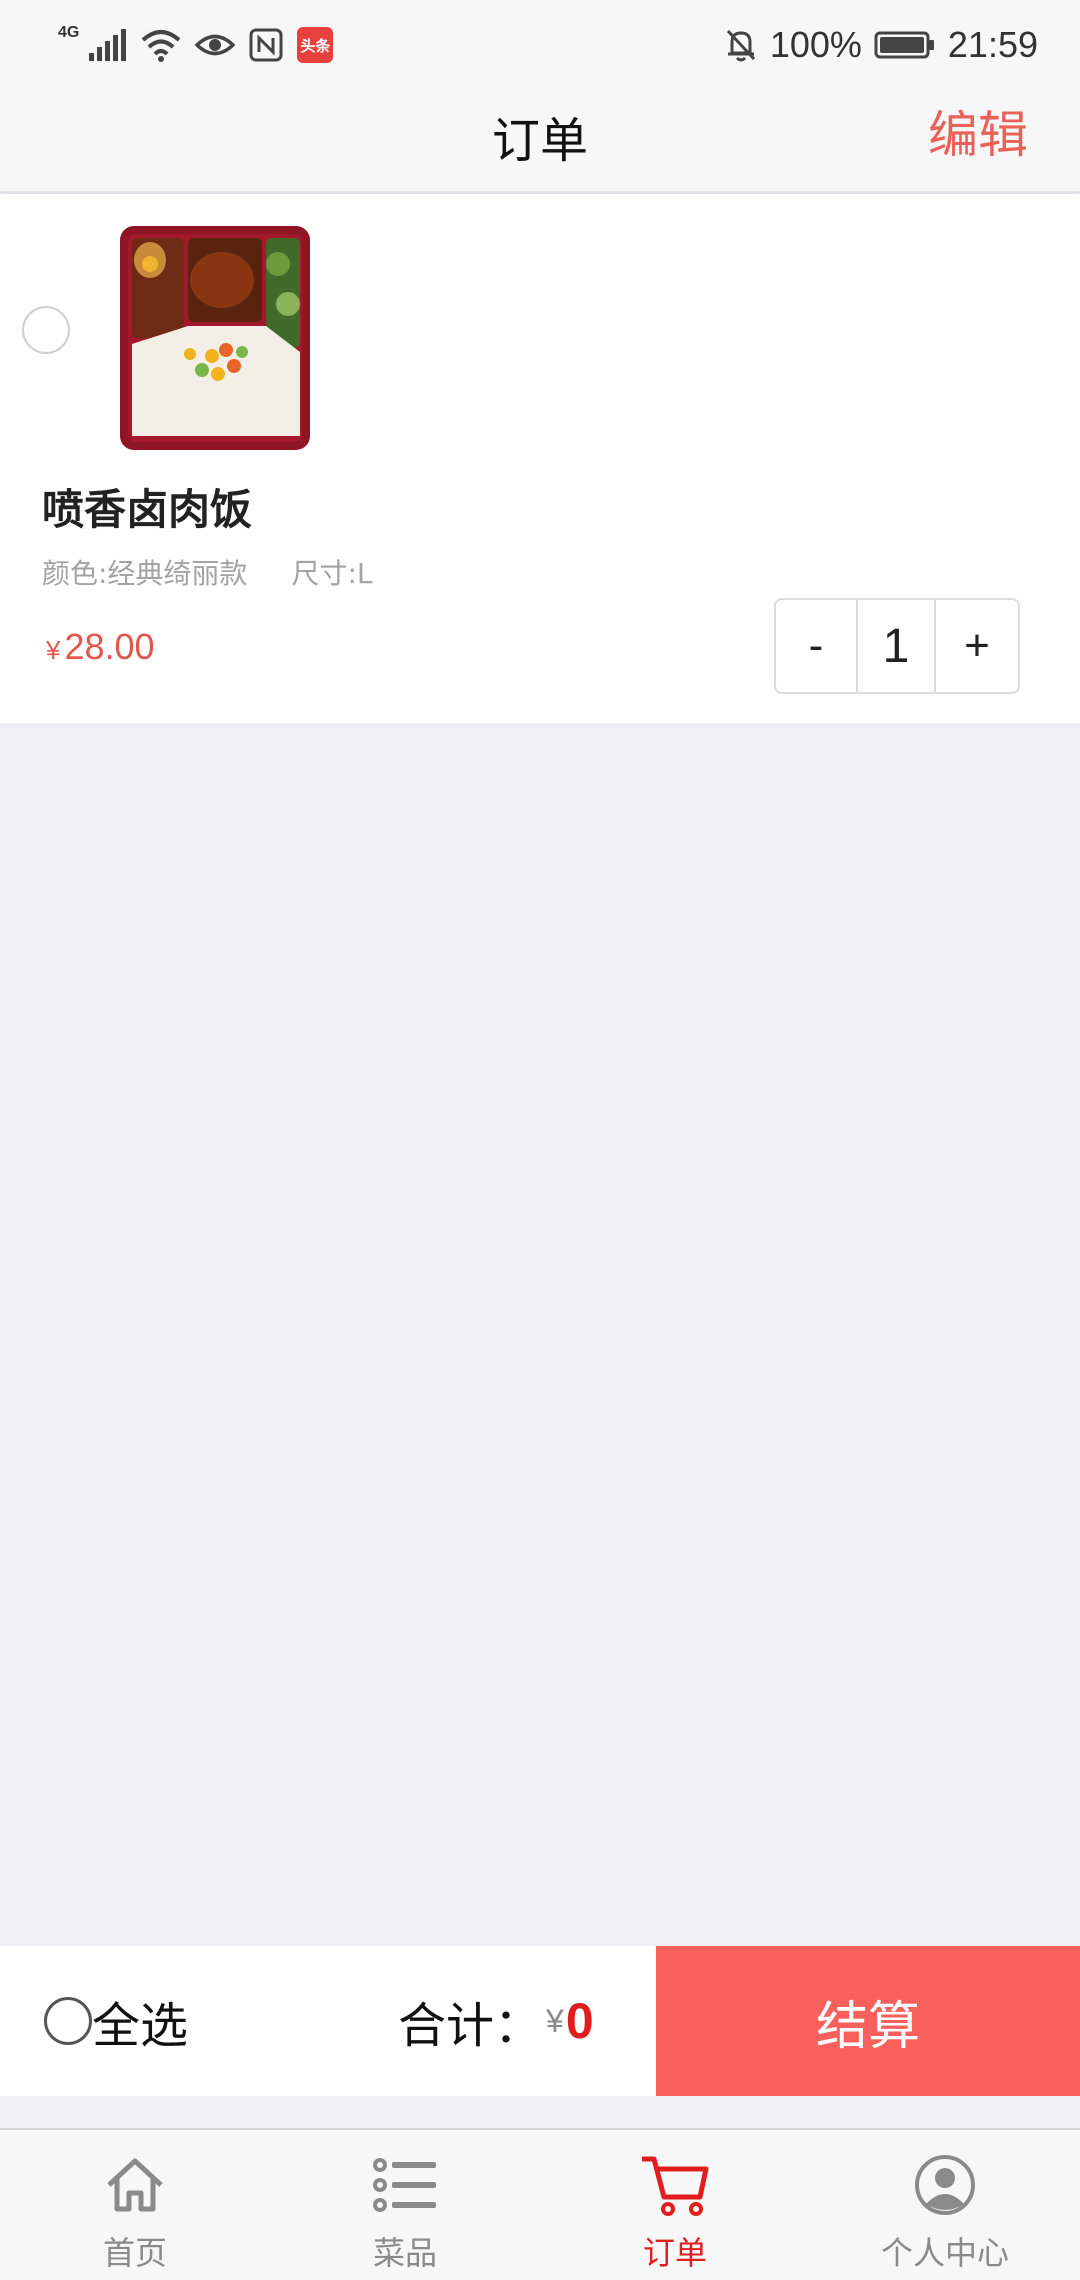 The image size is (1080, 2280). What do you see at coordinates (945, 2185) in the screenshot?
I see `user-icon` at bounding box center [945, 2185].